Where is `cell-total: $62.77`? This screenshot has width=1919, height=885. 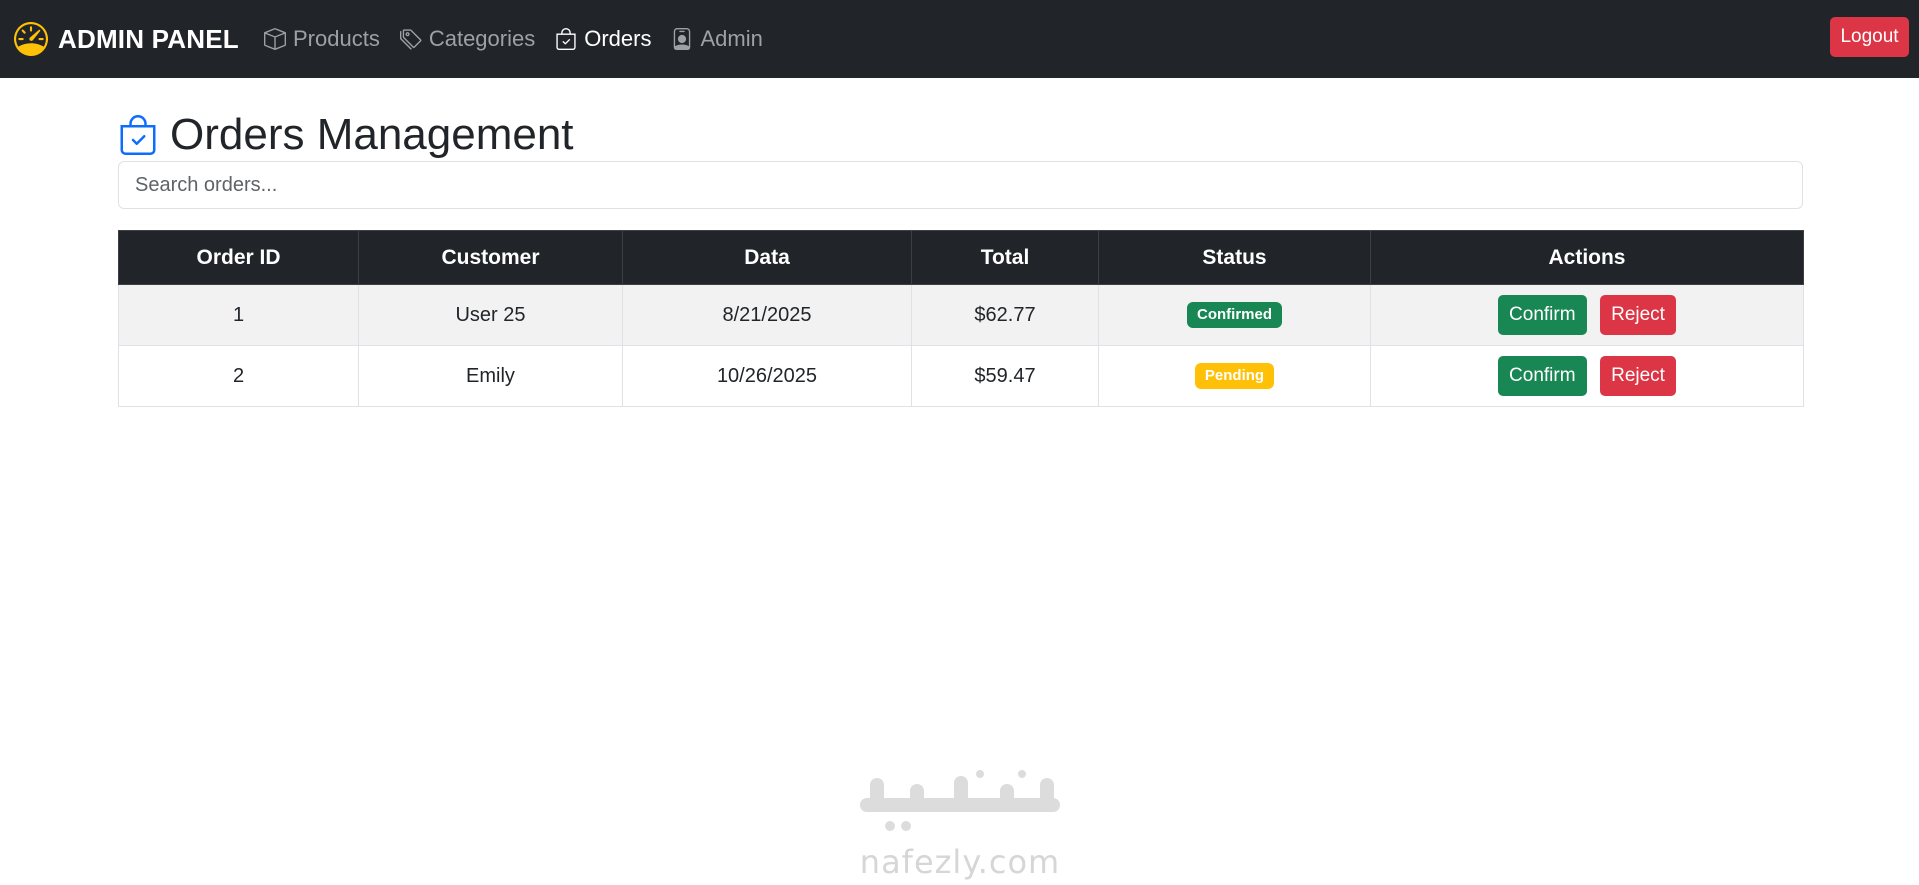
cell-total: $62.77 is located at coordinates (1005, 315).